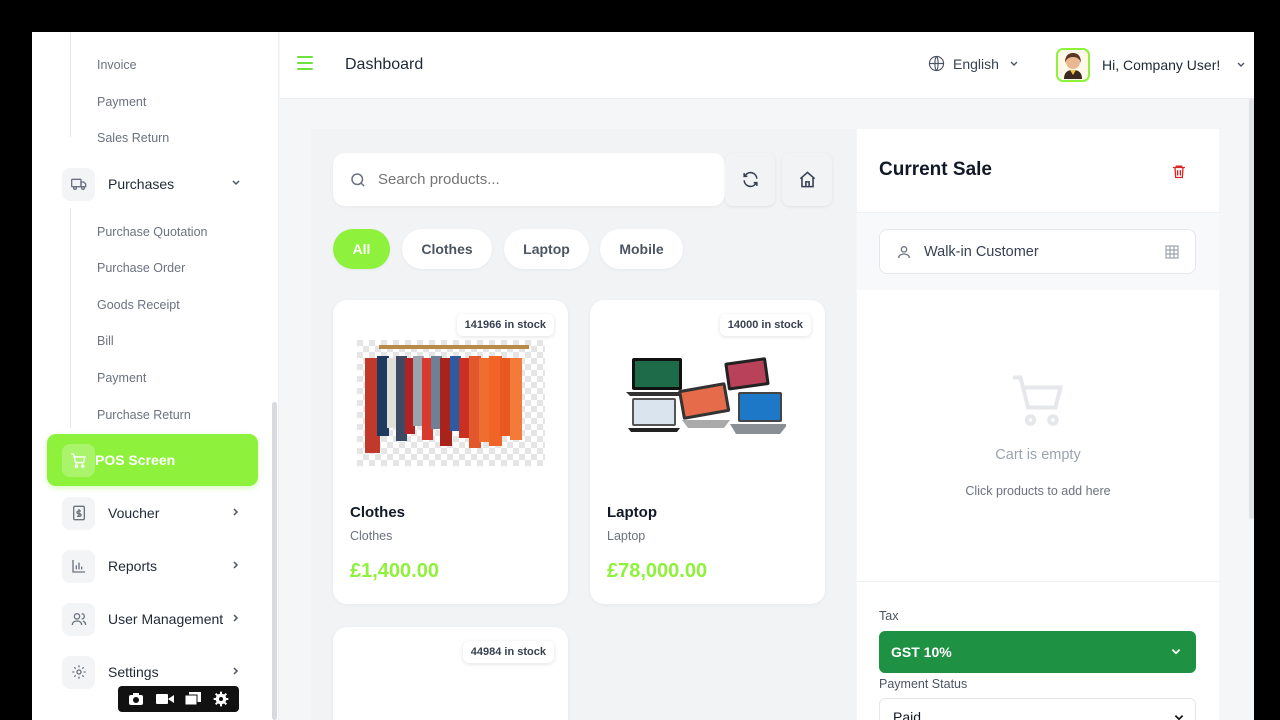  What do you see at coordinates (105, 341) in the screenshot?
I see `sidebar-item-bill: Bill` at bounding box center [105, 341].